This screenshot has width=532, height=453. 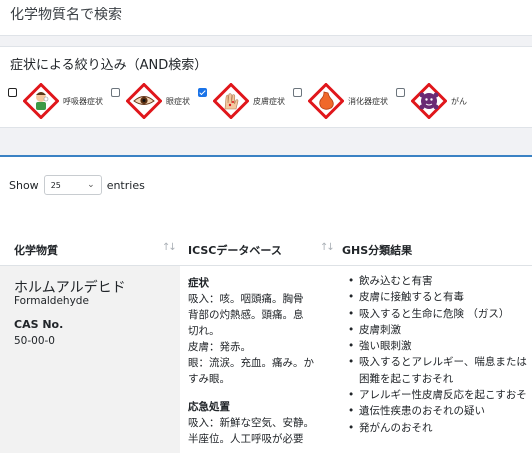 I want to click on page-length-control: Show 25 ⌄ entries, so click(x=77, y=185).